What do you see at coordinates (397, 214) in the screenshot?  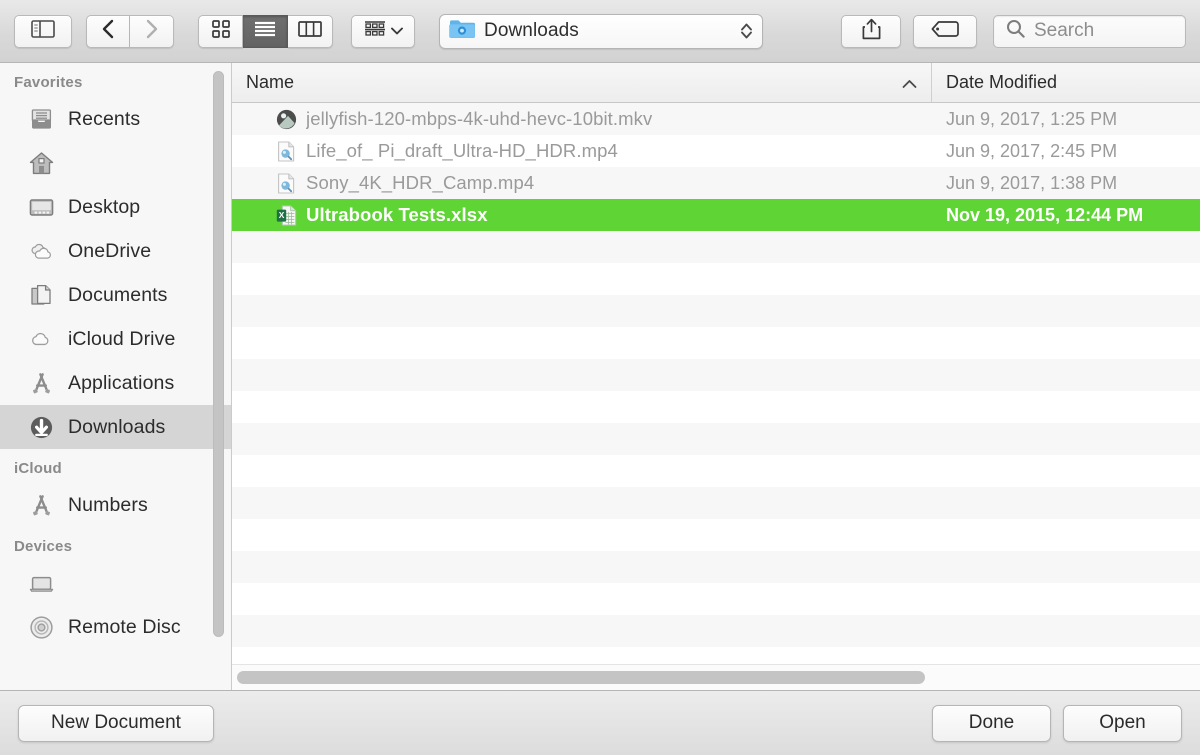 I see `file-name-label: Ultrabook Tests.xlsx` at bounding box center [397, 214].